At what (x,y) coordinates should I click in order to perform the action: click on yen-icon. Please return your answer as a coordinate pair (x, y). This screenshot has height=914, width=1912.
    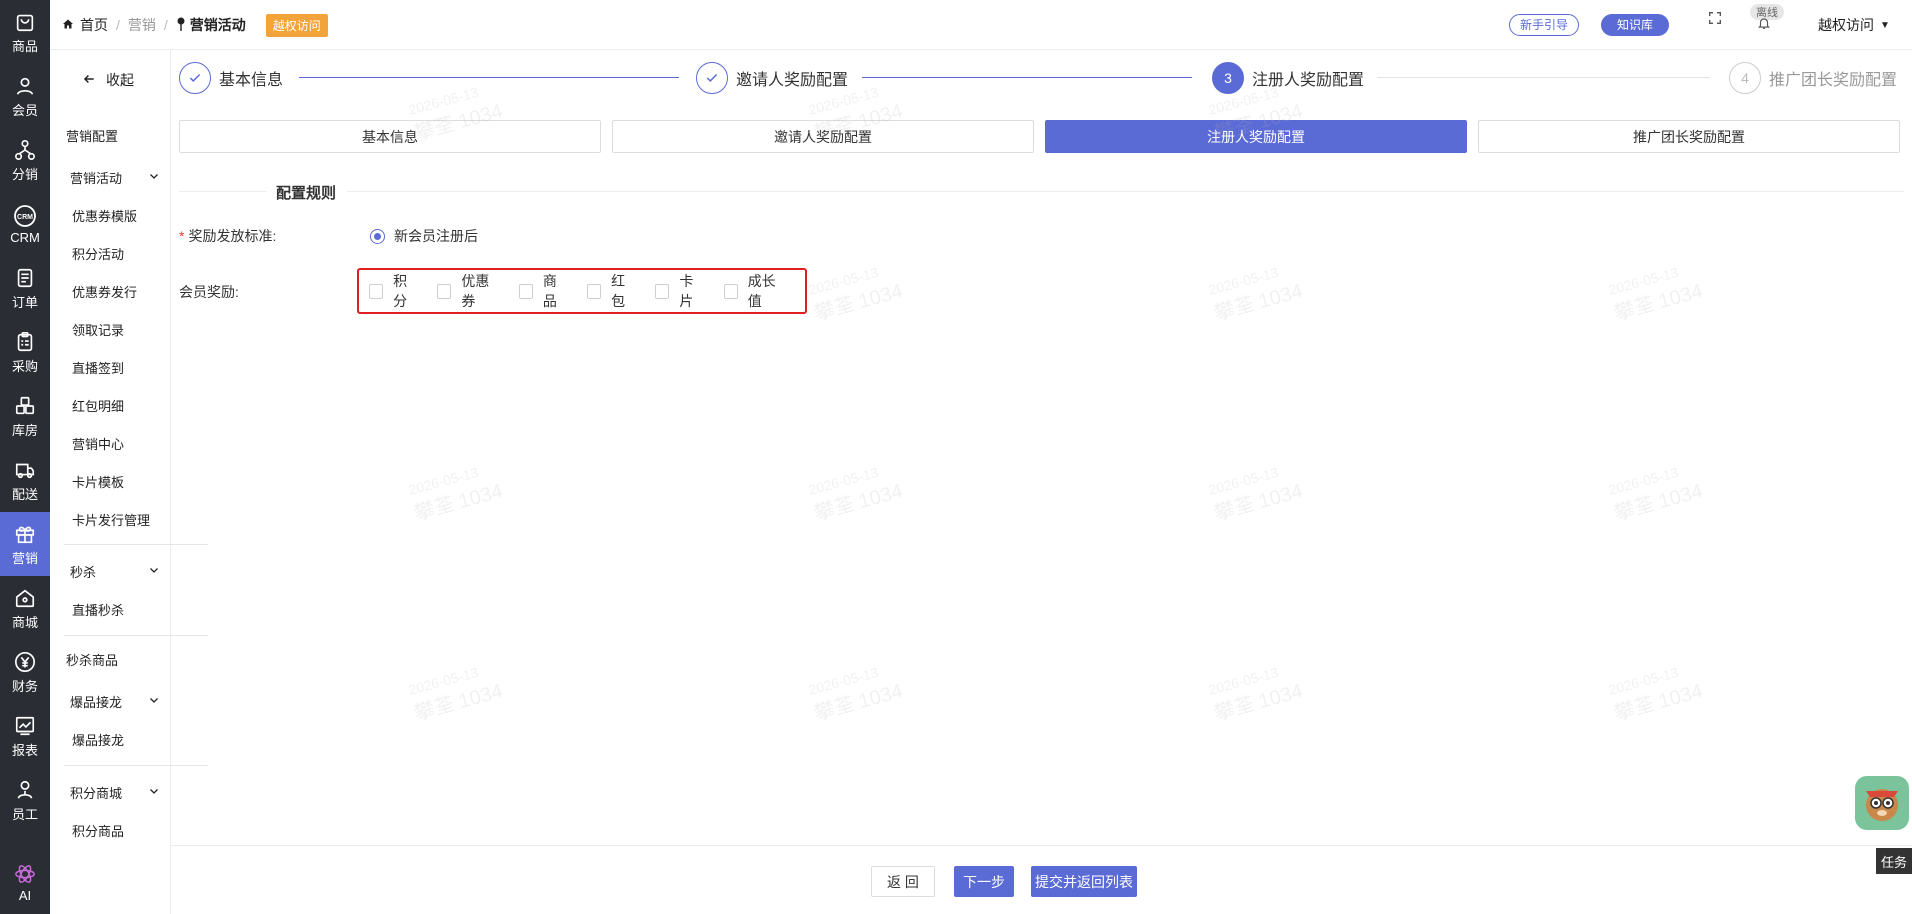
    Looking at the image, I should click on (25, 662).